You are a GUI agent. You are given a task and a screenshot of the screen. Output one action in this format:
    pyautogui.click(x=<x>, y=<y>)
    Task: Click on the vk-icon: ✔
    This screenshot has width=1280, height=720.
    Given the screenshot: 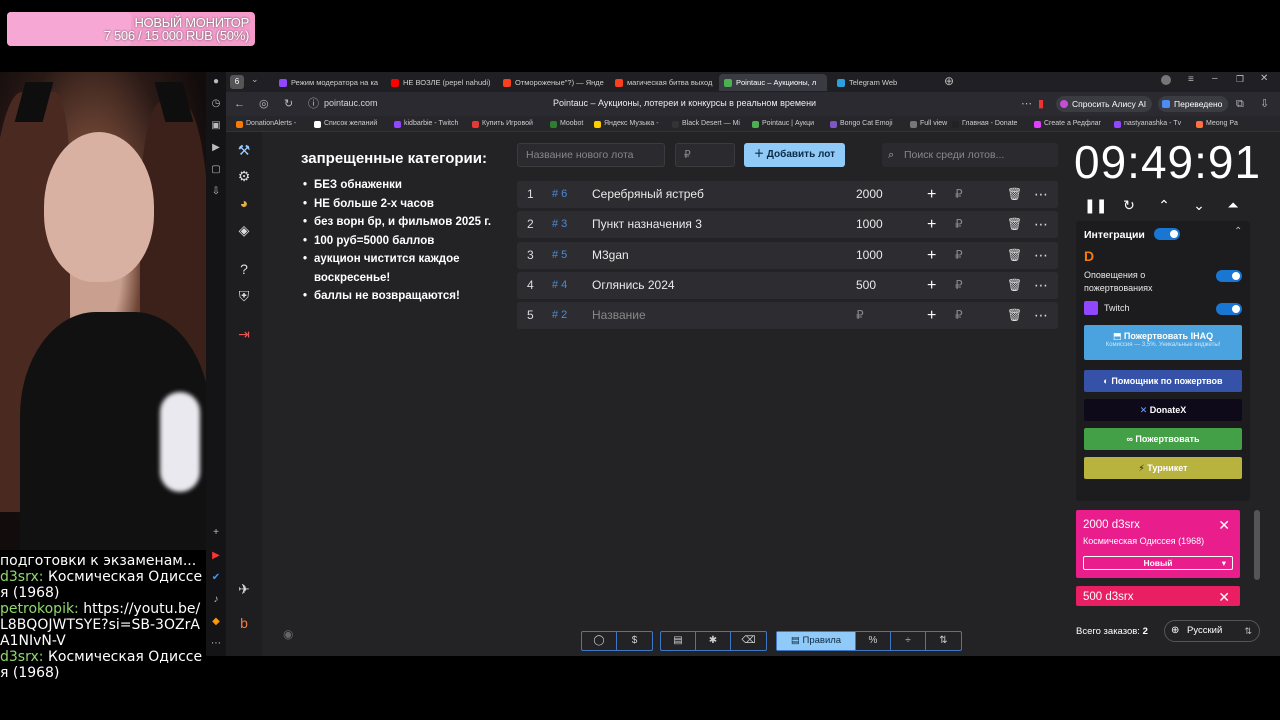 What is the action you would take?
    pyautogui.click(x=216, y=578)
    